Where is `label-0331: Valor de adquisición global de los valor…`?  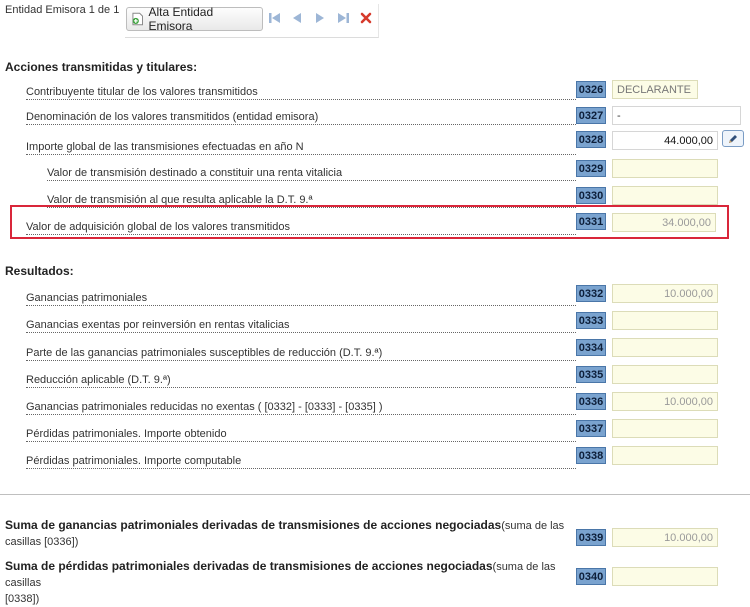
label-0331: Valor de adquisición global de los valor… is located at coordinates (301, 227).